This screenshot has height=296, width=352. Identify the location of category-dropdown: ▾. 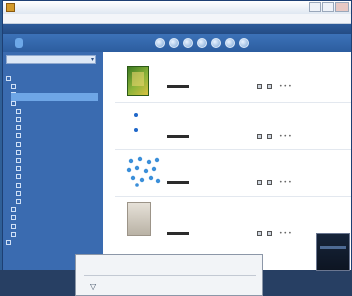
(51, 59).